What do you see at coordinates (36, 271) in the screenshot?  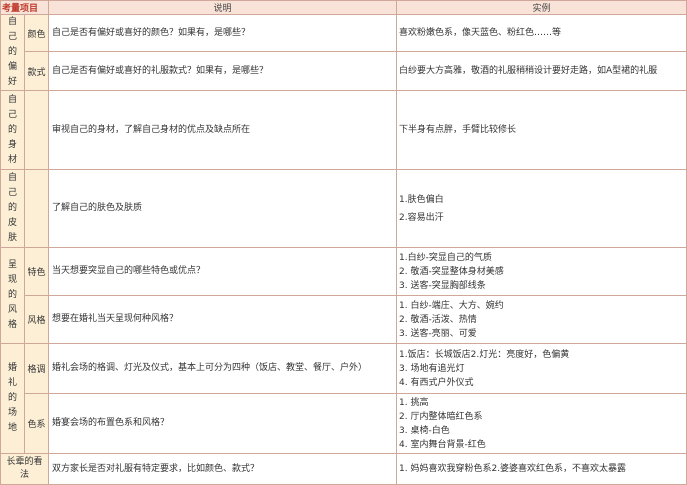 I see `subcategory-cell: 特色` at bounding box center [36, 271].